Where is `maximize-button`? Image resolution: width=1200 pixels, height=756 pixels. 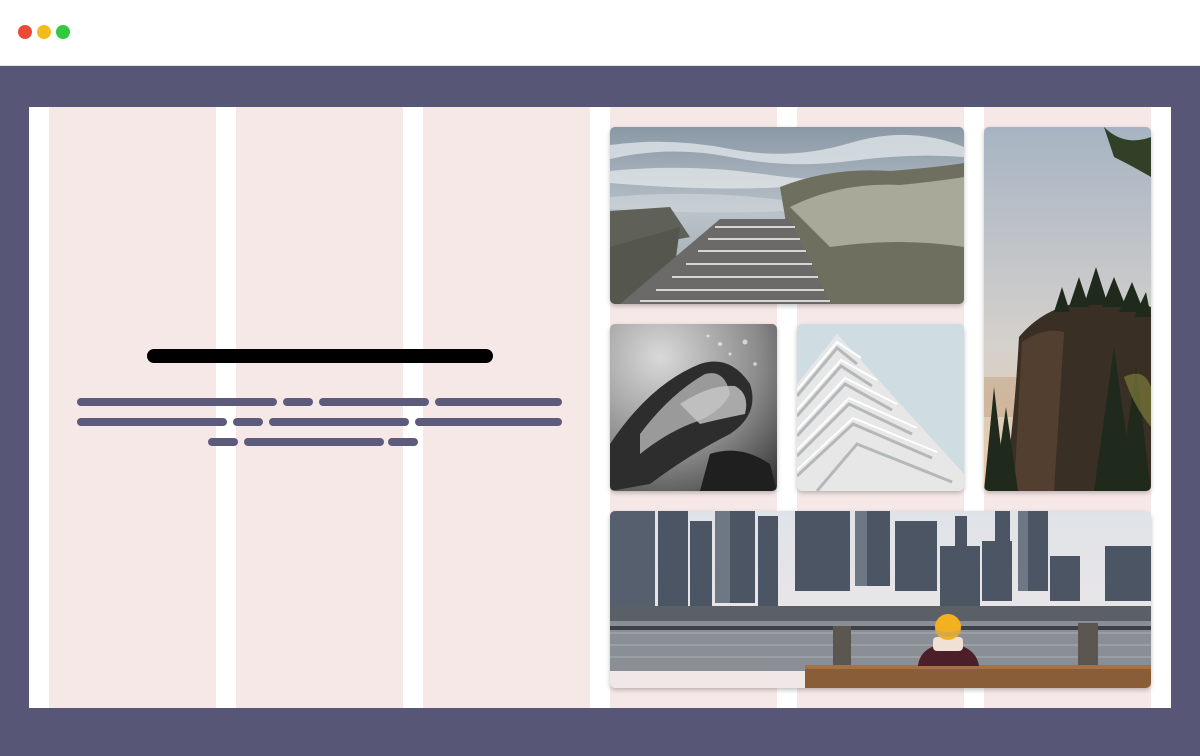
maximize-button is located at coordinates (63, 32).